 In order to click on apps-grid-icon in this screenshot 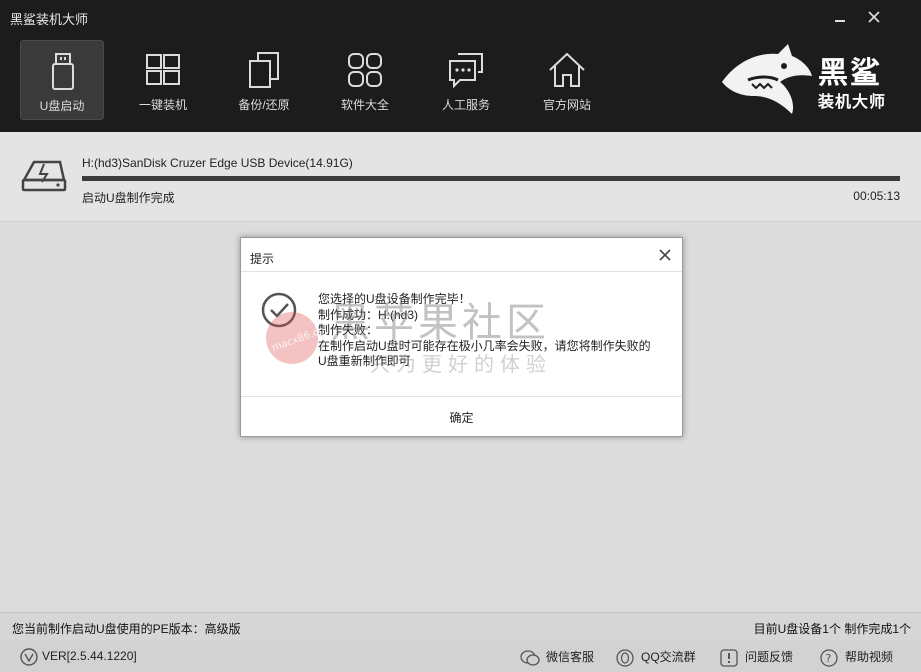, I will do `click(365, 70)`.